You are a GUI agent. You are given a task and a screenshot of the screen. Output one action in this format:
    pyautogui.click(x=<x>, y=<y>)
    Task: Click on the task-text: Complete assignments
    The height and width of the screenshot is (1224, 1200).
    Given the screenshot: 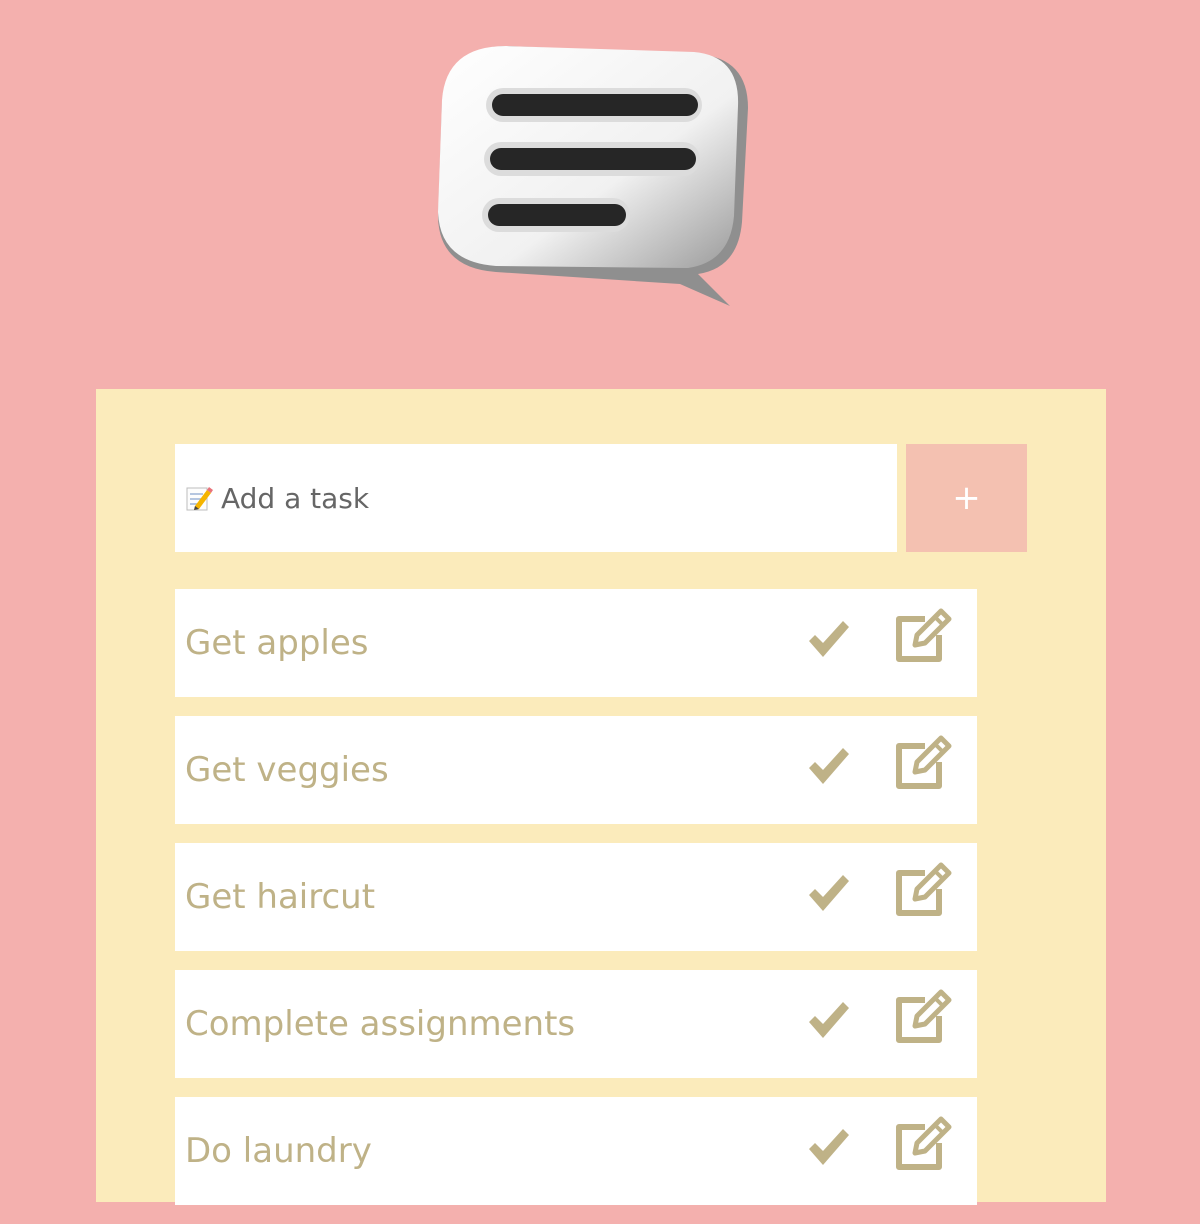 What is the action you would take?
    pyautogui.click(x=380, y=1024)
    